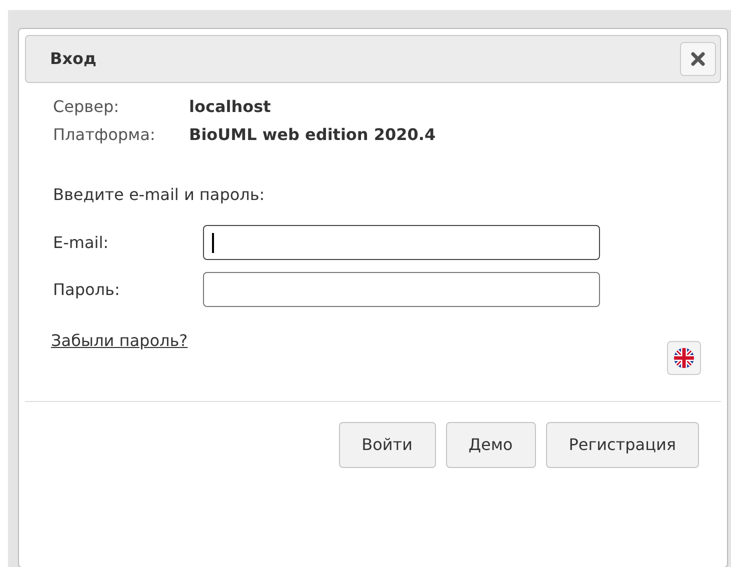 The image size is (731, 567). I want to click on login-prompt: Введите e-mail и пароль:, so click(159, 193).